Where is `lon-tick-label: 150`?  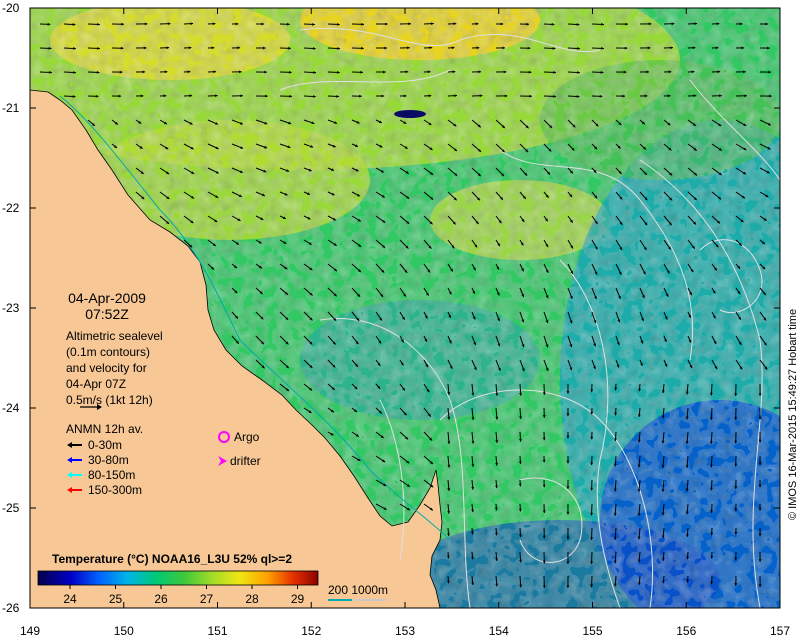 lon-tick-label: 150 is located at coordinates (124, 631).